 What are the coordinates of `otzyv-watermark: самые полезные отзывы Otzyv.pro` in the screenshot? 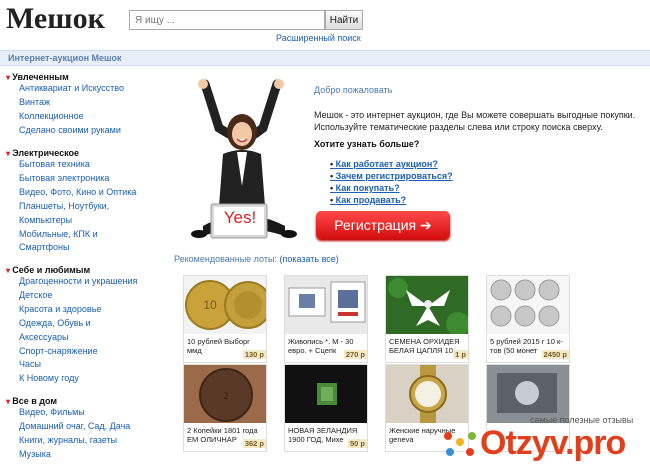 It's located at (545, 437).